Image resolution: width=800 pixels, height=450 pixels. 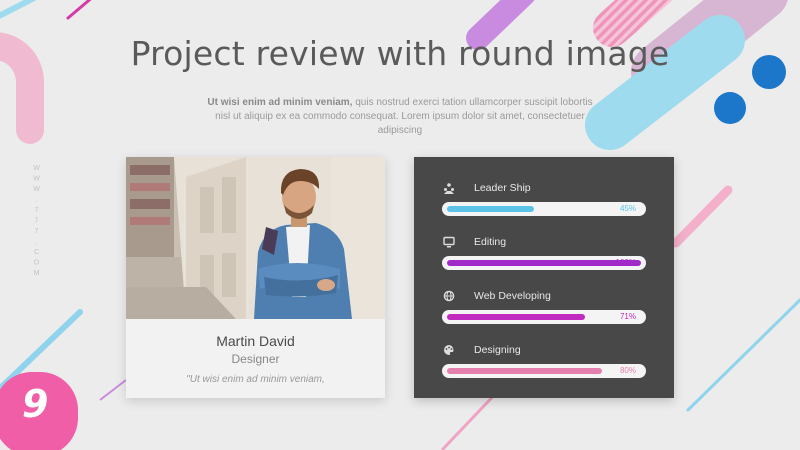 I want to click on profile-photo, so click(x=255, y=238).